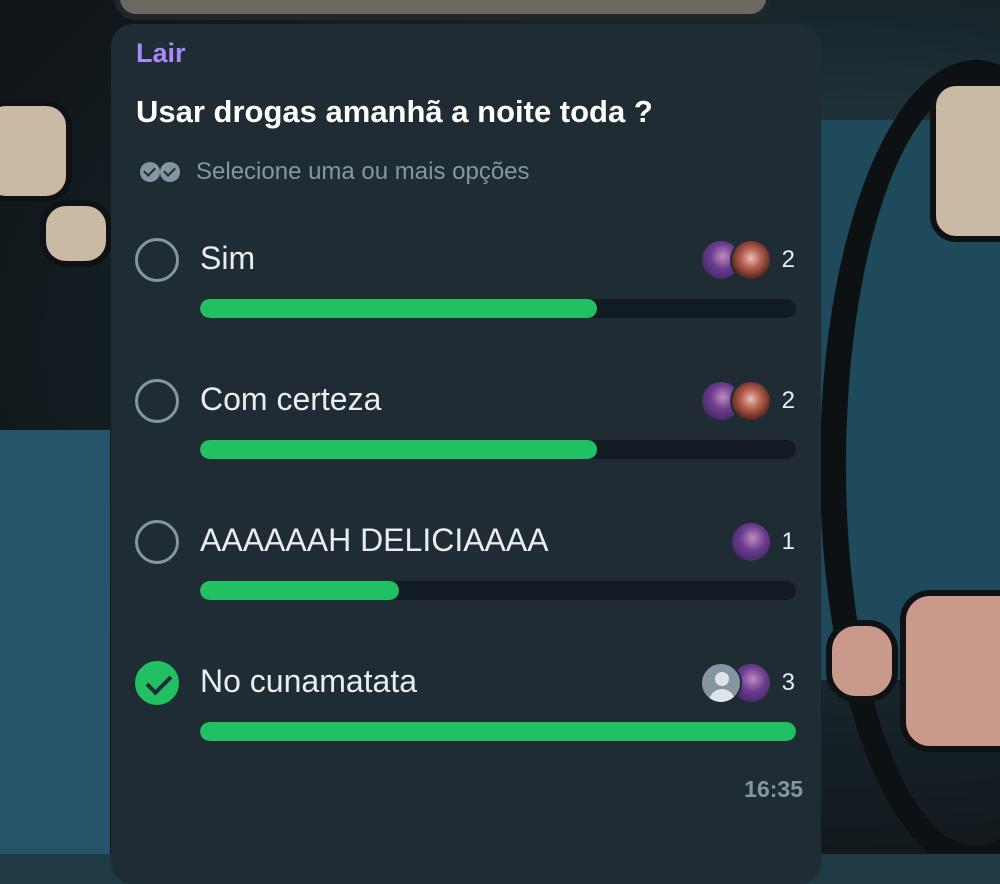  Describe the element at coordinates (363, 171) in the screenshot. I see `poll-hint-text: Selecione uma ou mais opções` at that location.